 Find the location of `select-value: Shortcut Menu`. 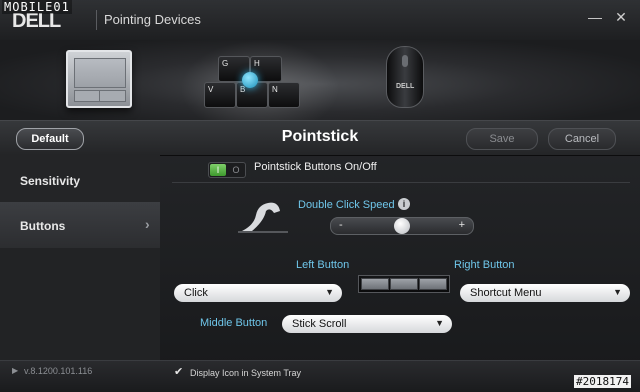

select-value: Shortcut Menu is located at coordinates (506, 293).